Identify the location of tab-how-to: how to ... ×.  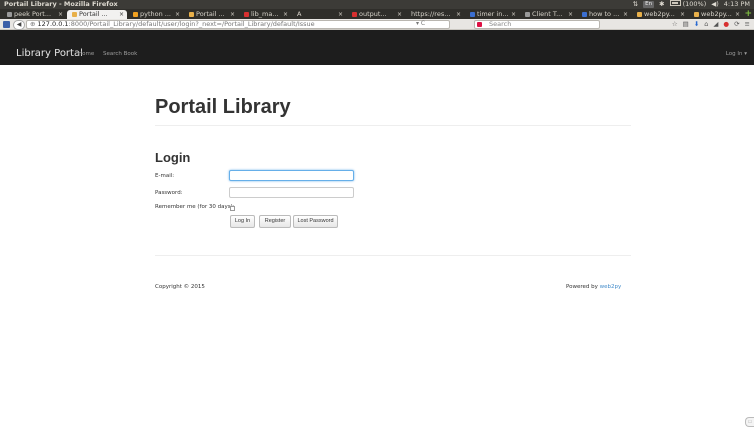
(604, 14).